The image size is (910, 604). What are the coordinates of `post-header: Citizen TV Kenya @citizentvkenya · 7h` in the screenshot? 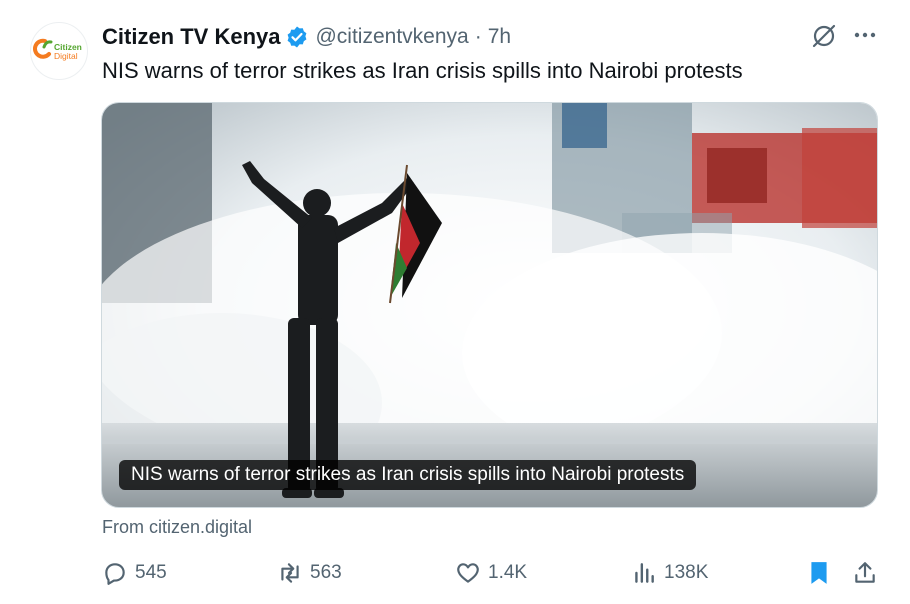 It's located at (306, 37).